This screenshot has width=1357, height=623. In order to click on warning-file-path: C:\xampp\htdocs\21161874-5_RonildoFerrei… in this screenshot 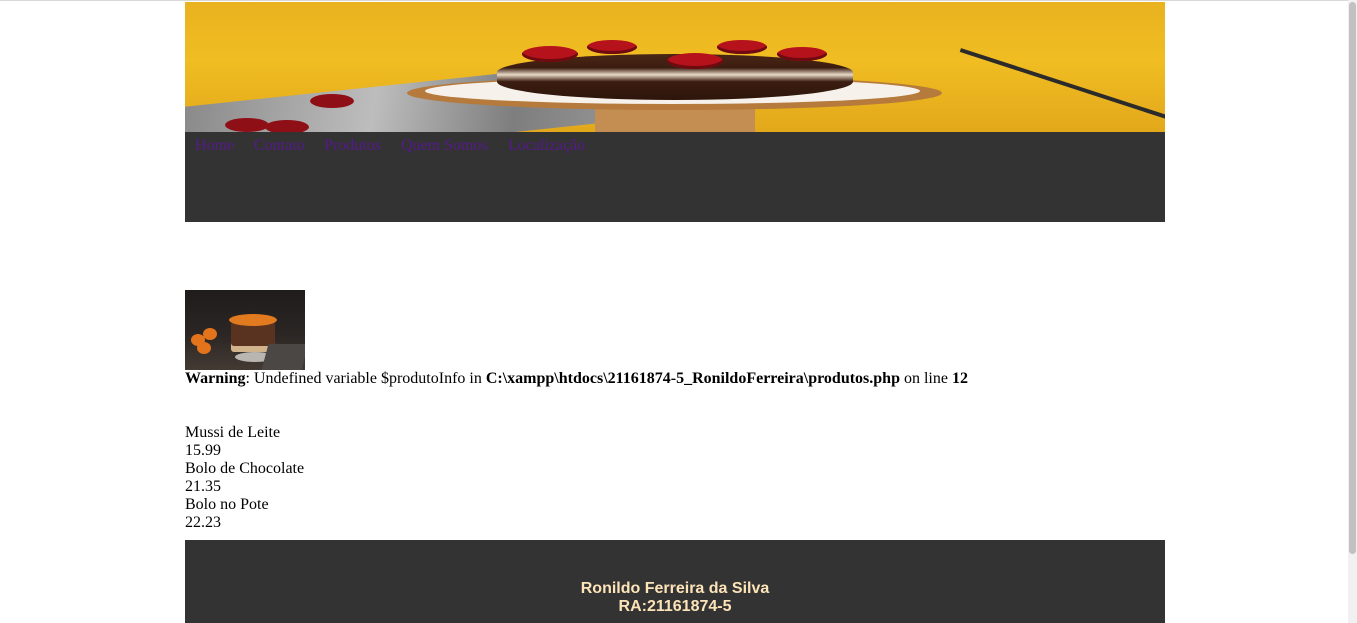, I will do `click(692, 378)`.